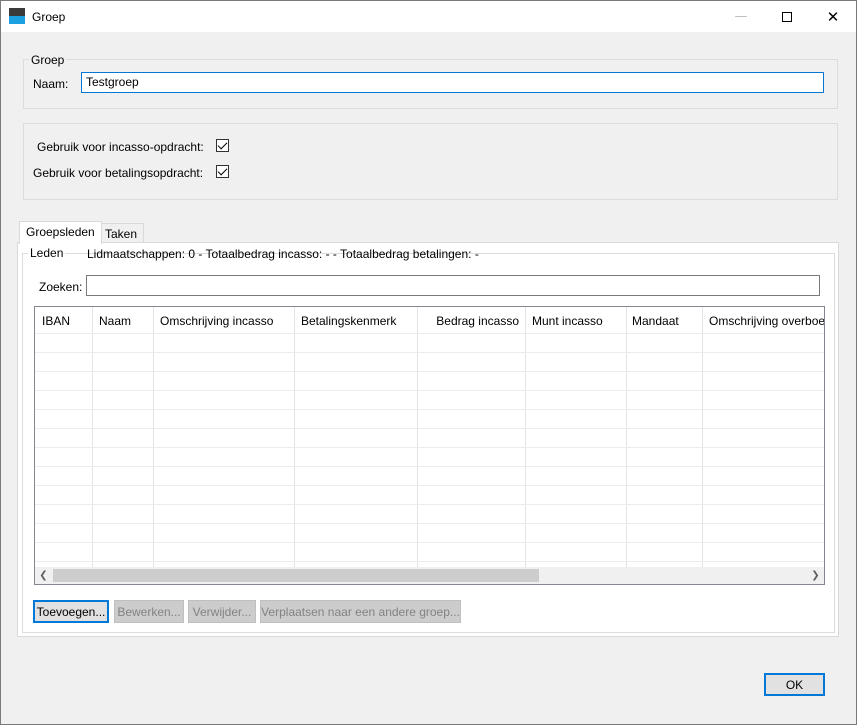  I want to click on search-input, so click(453, 285).